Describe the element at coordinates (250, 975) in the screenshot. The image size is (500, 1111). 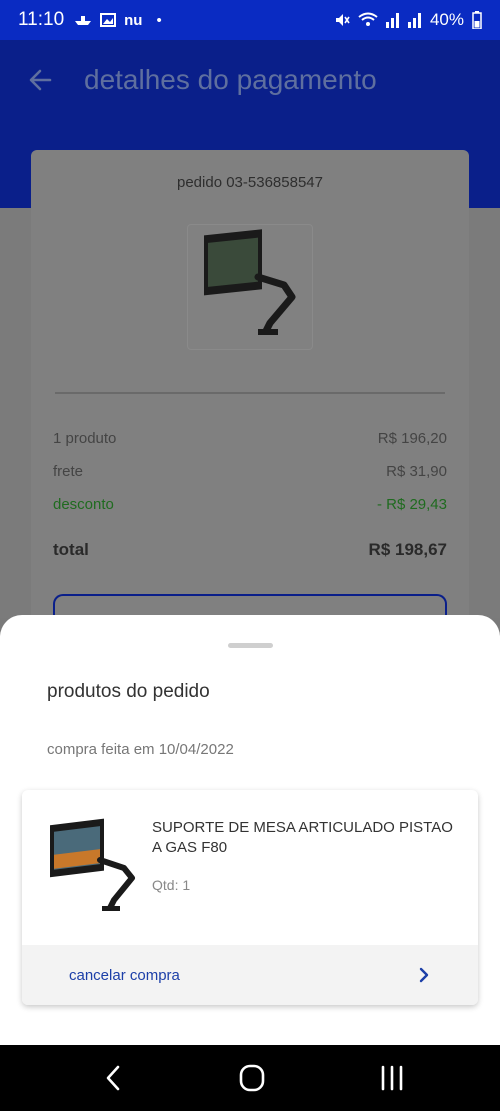
I see `cancel-purchase-button: cancelar compra` at that location.